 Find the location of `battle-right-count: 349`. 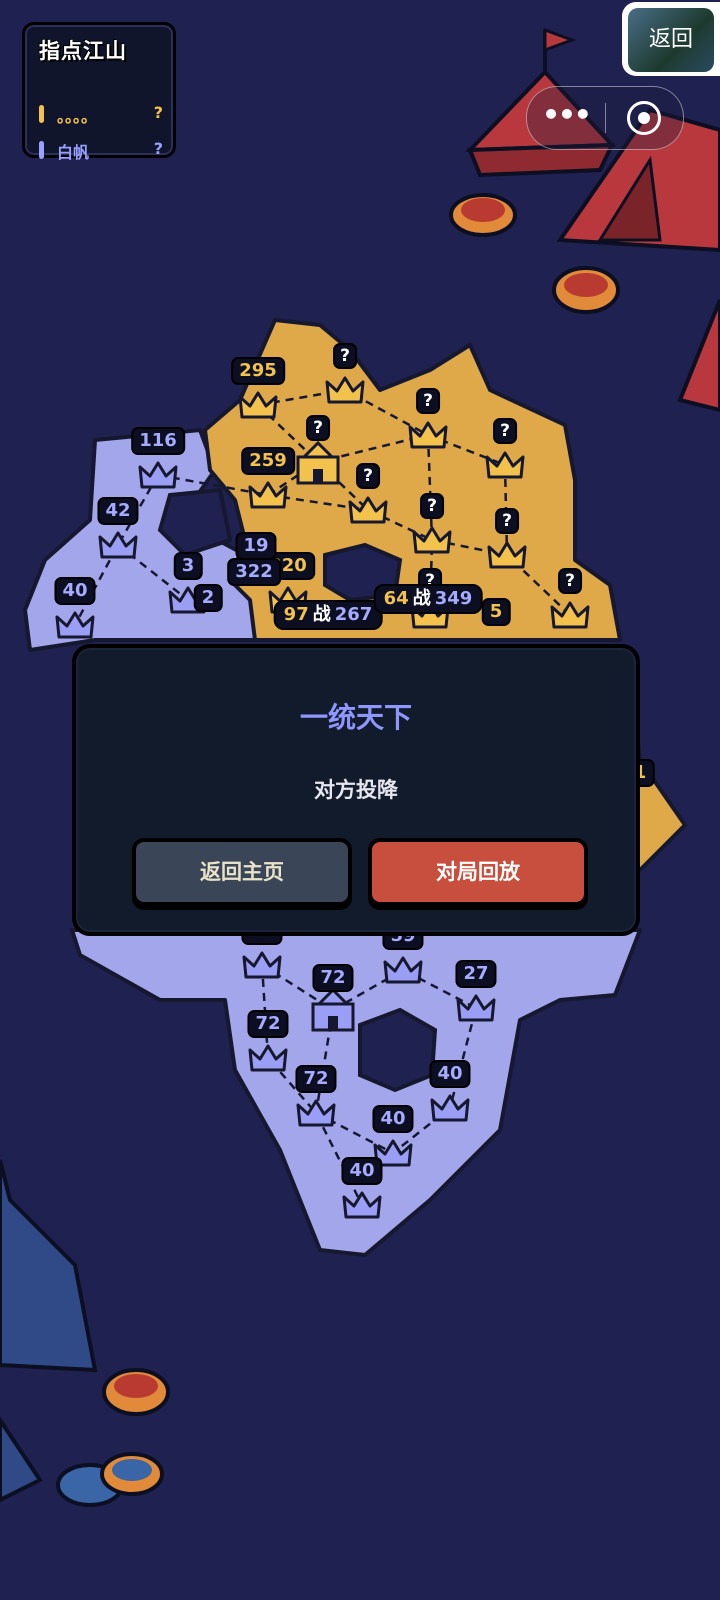

battle-right-count: 349 is located at coordinates (453, 598).